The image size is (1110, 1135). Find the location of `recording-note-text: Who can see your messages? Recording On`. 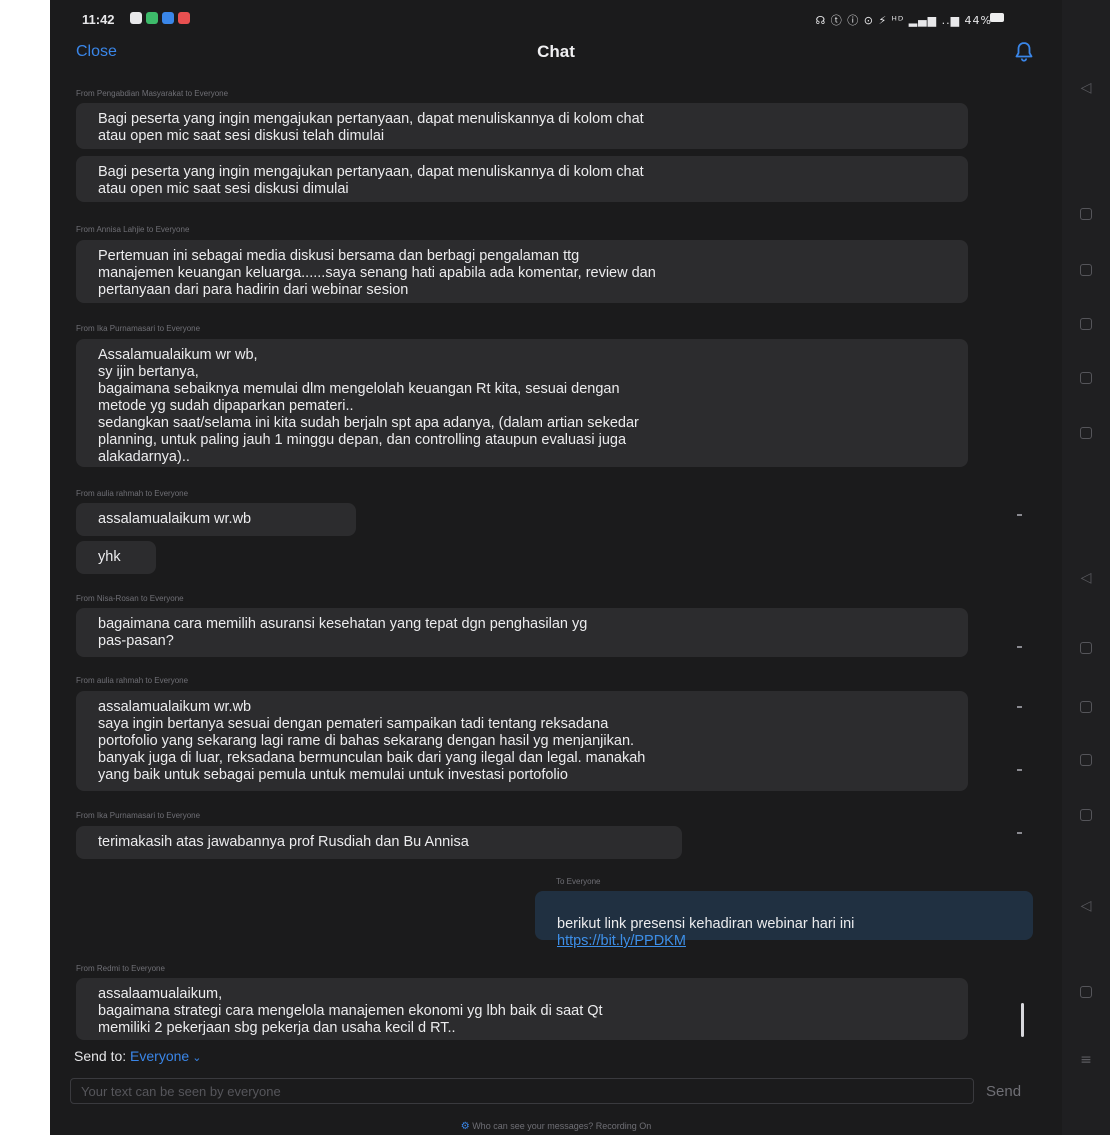

recording-note-text: Who can see your messages? Recording On is located at coordinates (562, 1126).